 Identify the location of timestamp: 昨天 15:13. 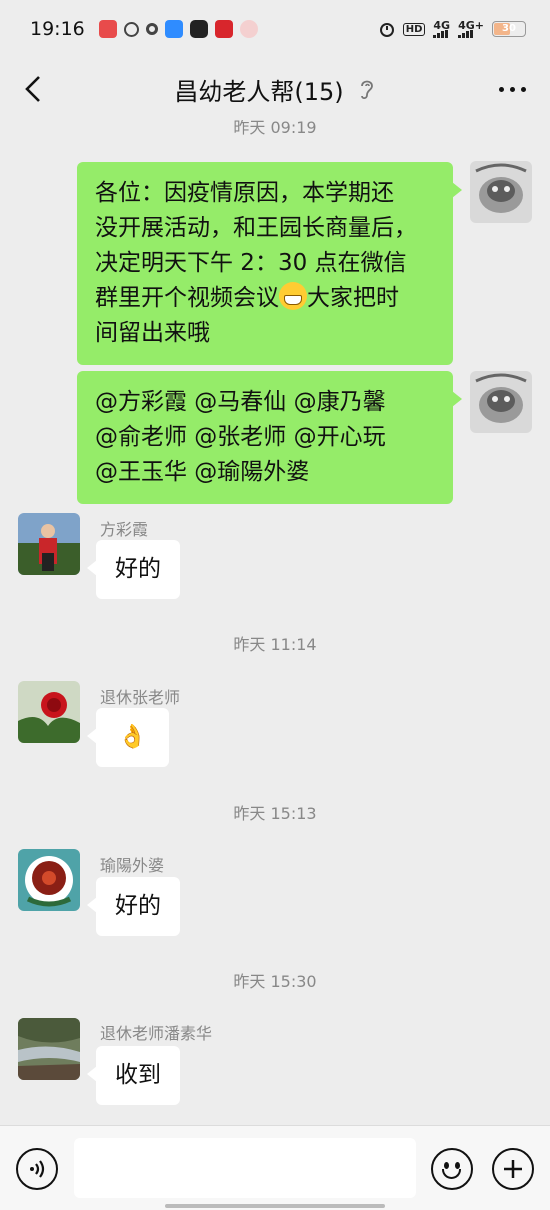
(275, 813).